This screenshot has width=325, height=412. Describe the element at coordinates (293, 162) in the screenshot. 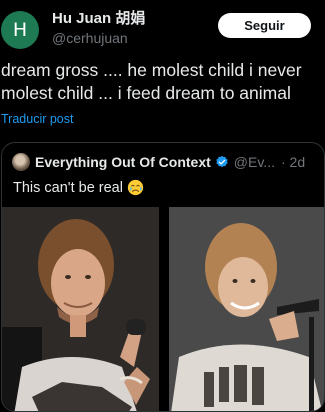

I see `quoted-timestamp: · 2d` at that location.